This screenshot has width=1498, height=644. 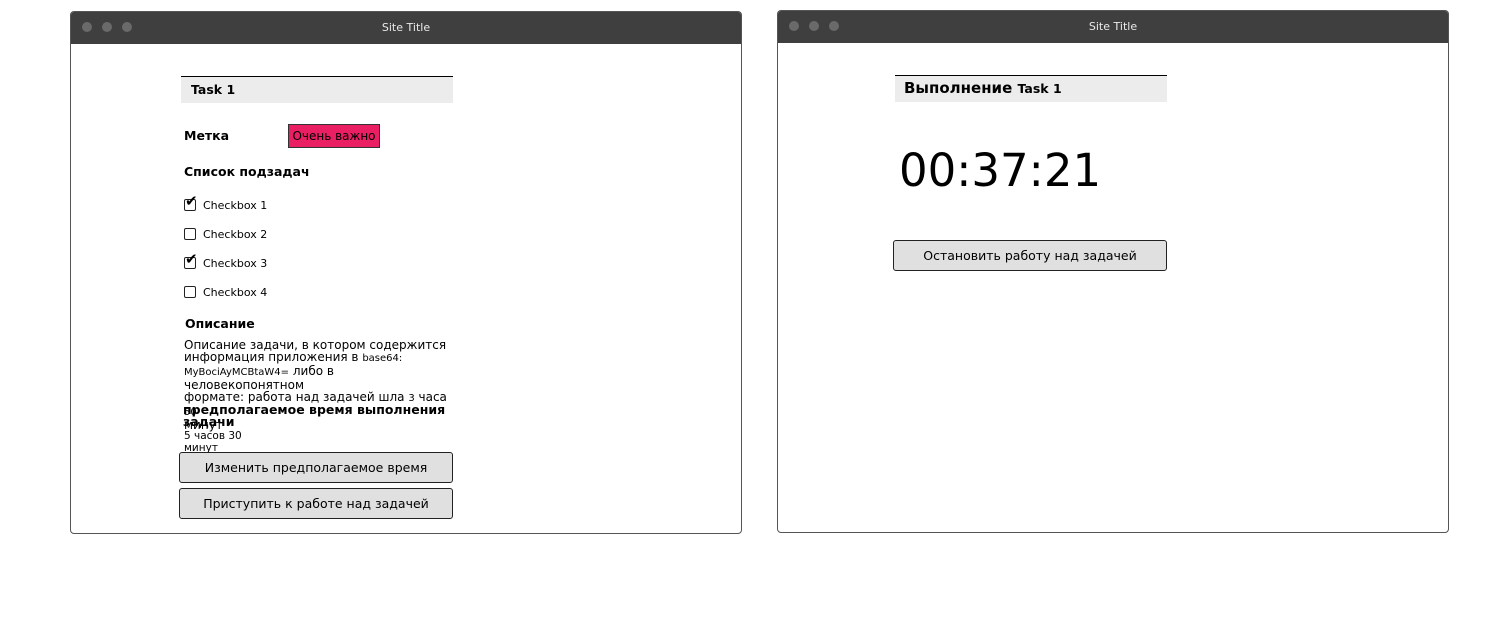 I want to click on description-line: MyBociAyMCBtaW4= либо в человекопонятном, so click(x=320, y=378).